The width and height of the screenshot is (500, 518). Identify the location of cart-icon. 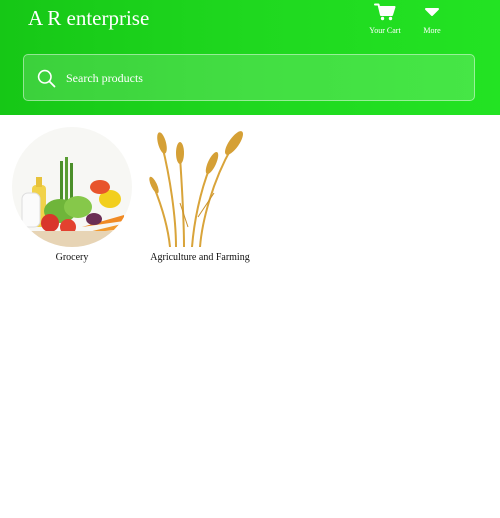
(385, 12).